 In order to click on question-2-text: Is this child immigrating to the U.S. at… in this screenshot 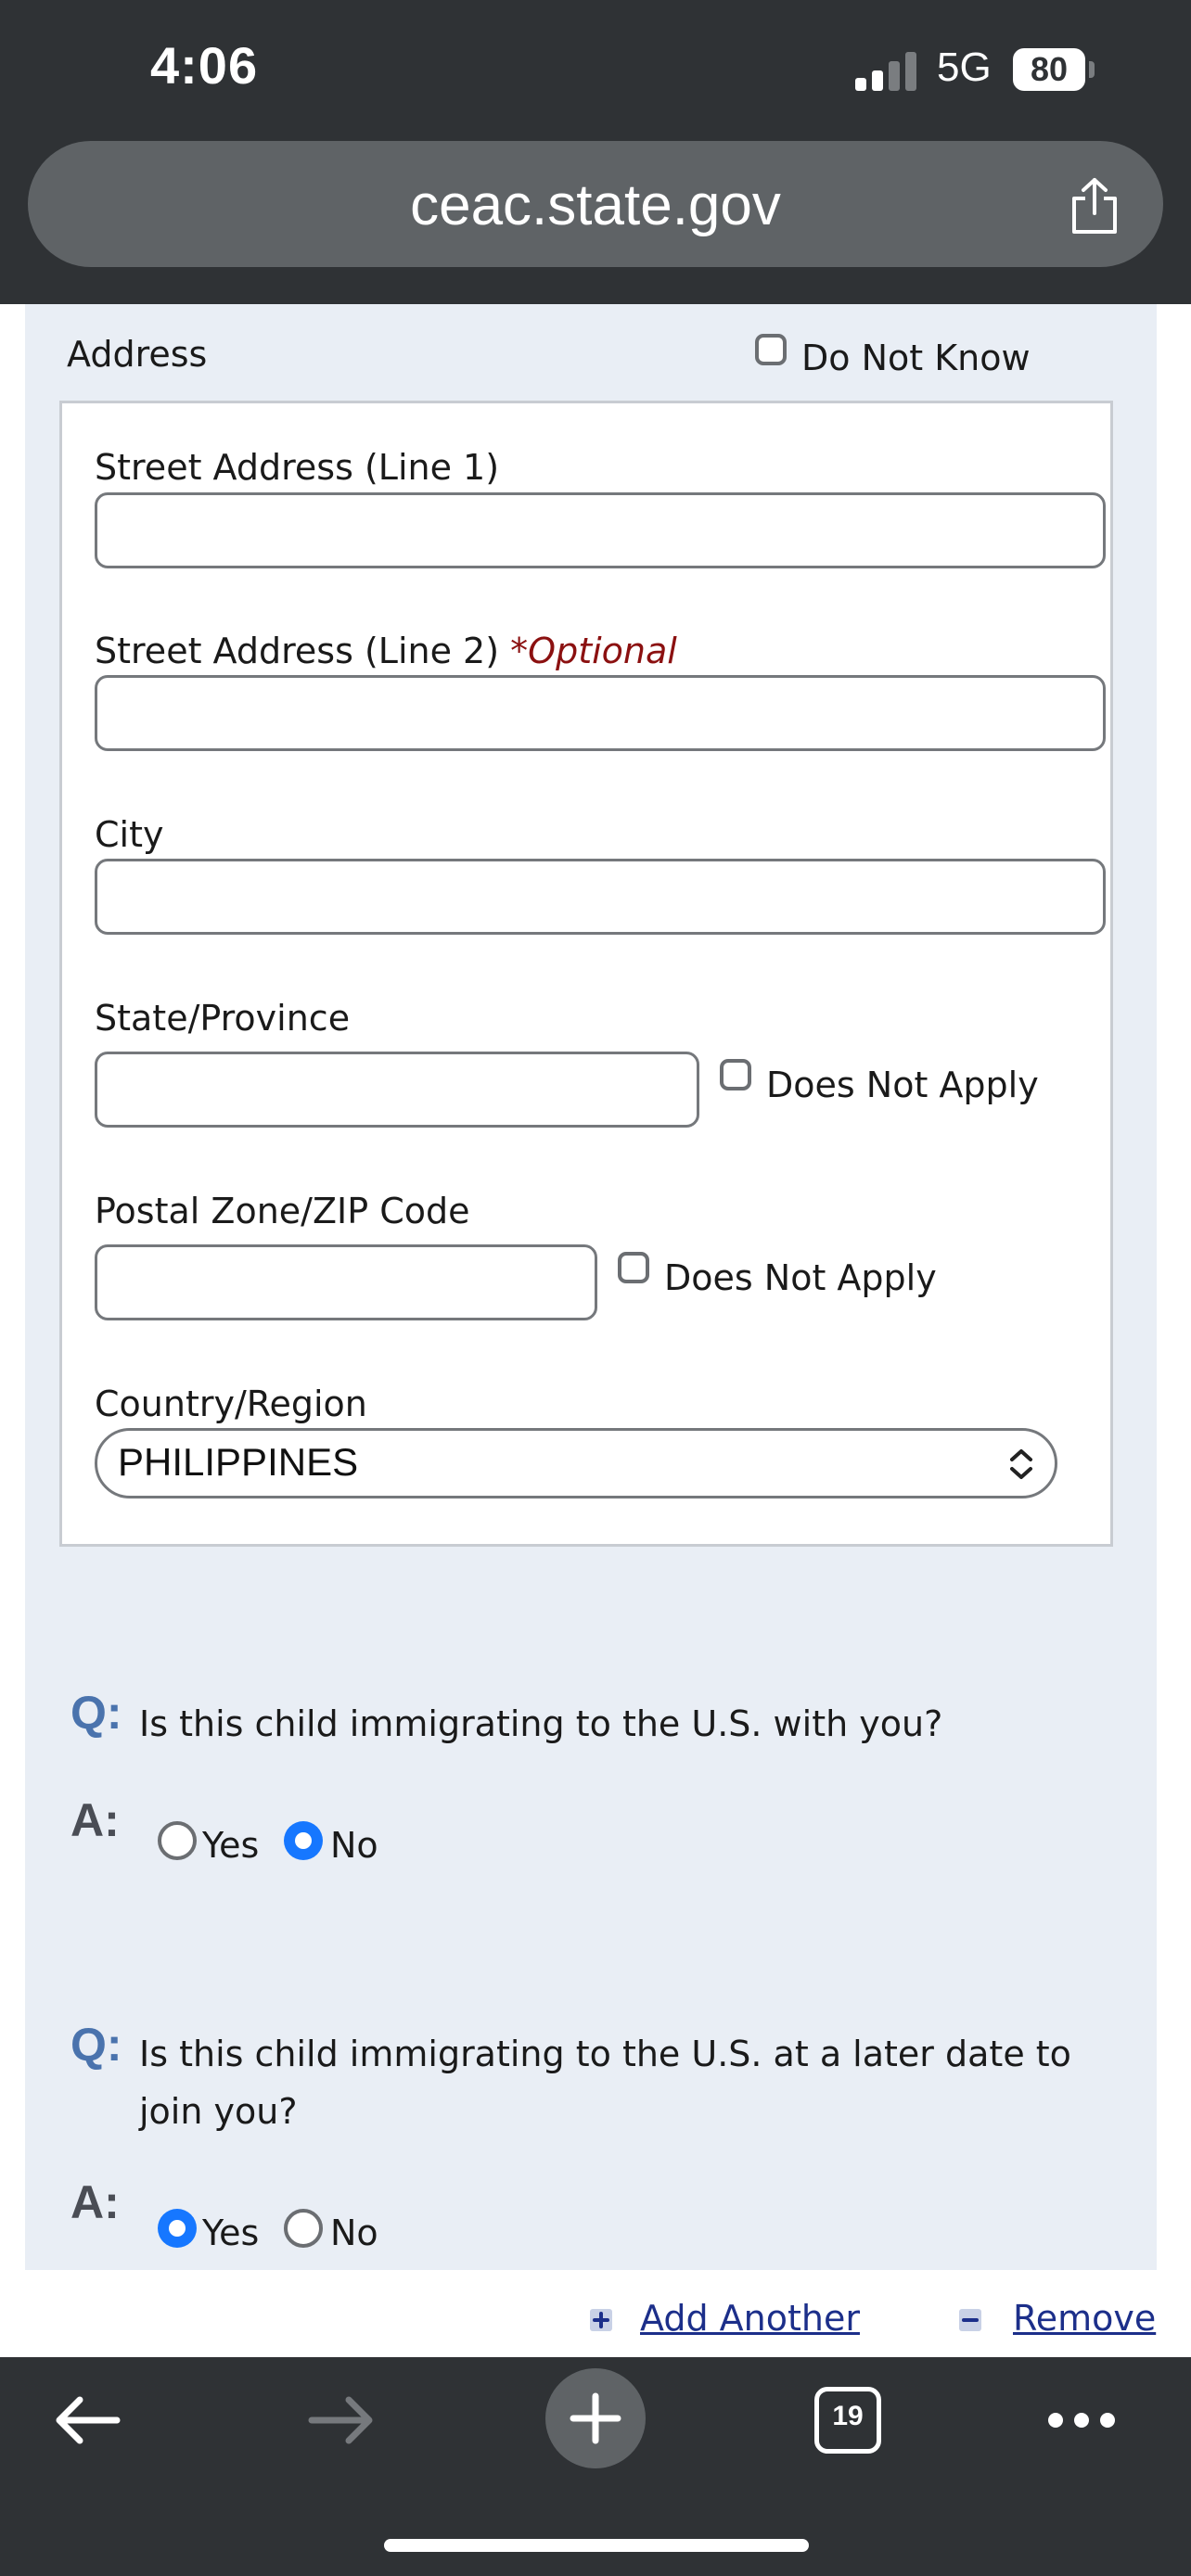, I will do `click(605, 2083)`.